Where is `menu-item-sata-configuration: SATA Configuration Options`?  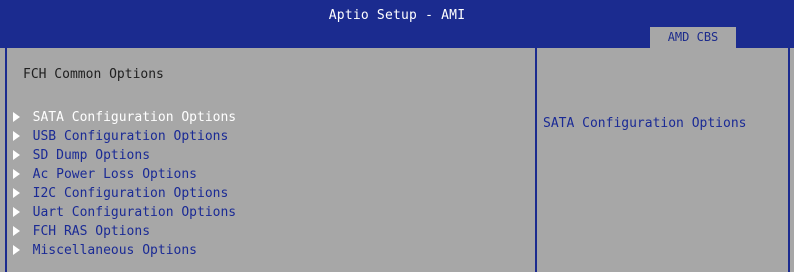
menu-item-sata-configuration: SATA Configuration Options is located at coordinates (124, 115).